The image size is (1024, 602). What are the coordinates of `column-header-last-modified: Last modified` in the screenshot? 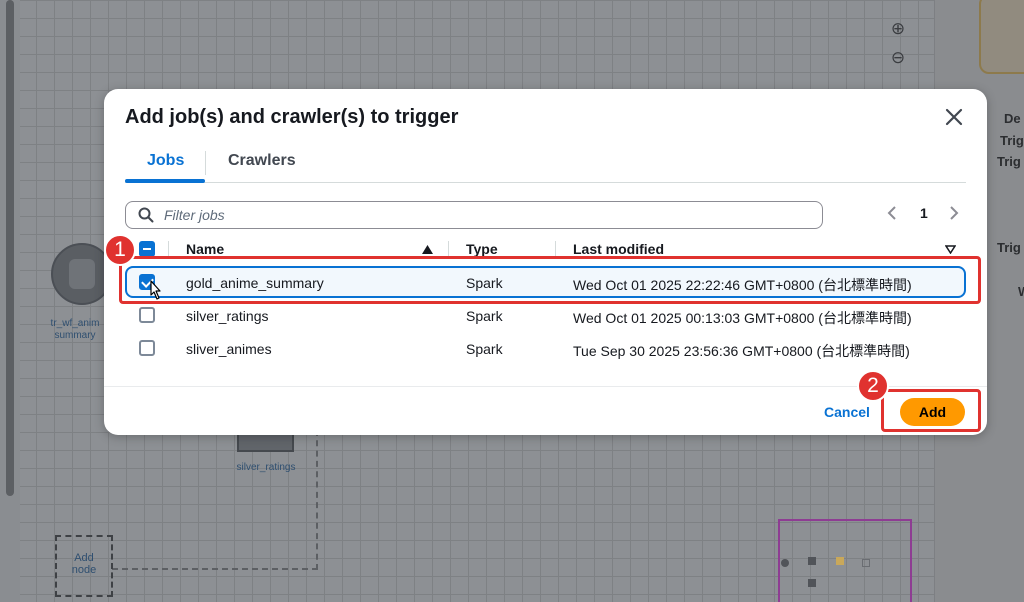 It's located at (618, 249).